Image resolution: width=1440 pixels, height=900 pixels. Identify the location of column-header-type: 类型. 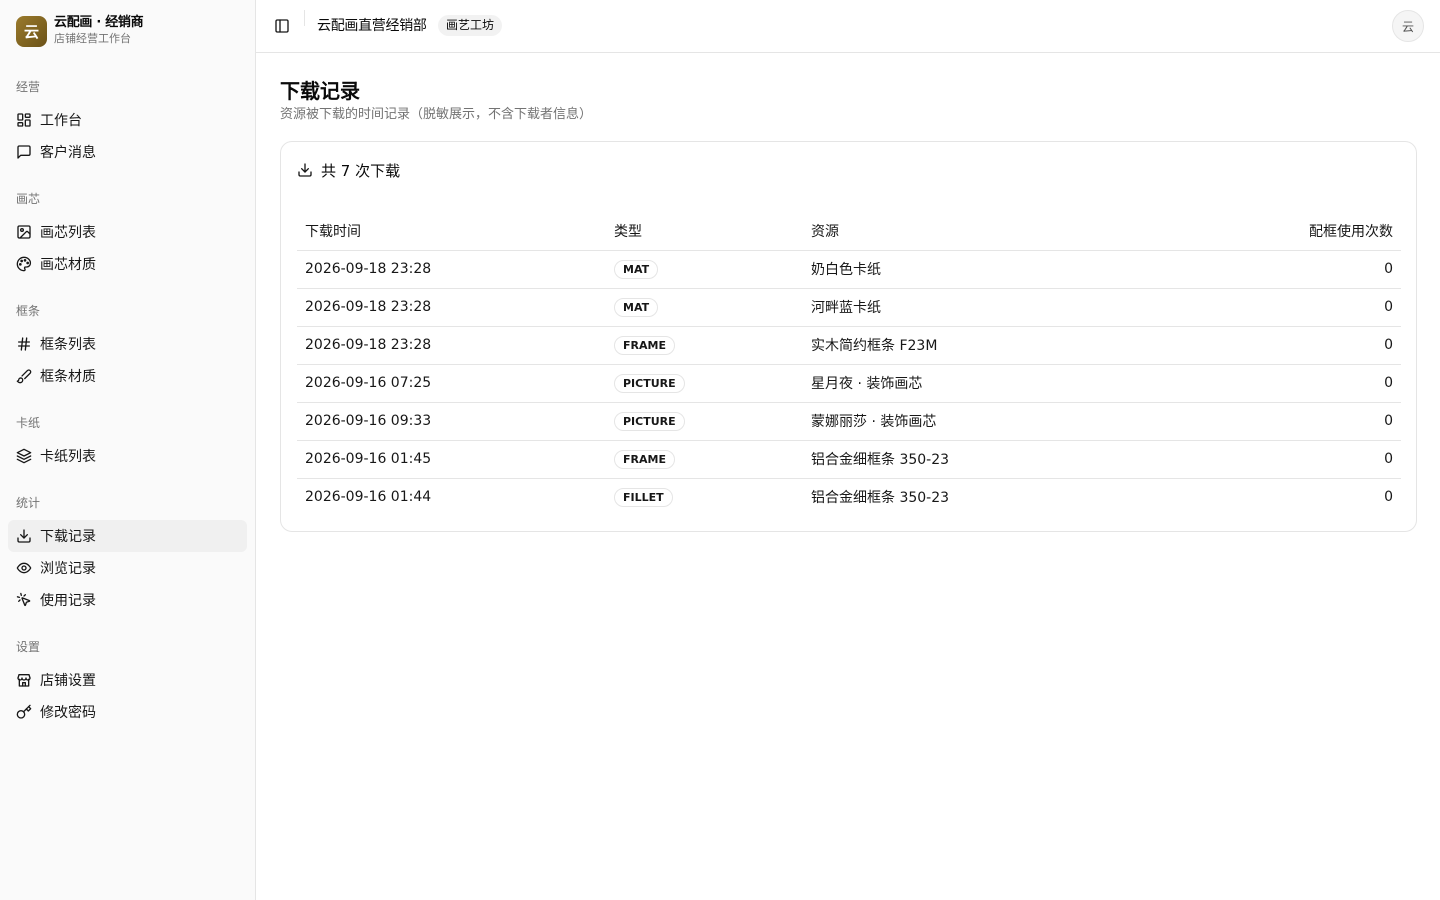
(704, 231).